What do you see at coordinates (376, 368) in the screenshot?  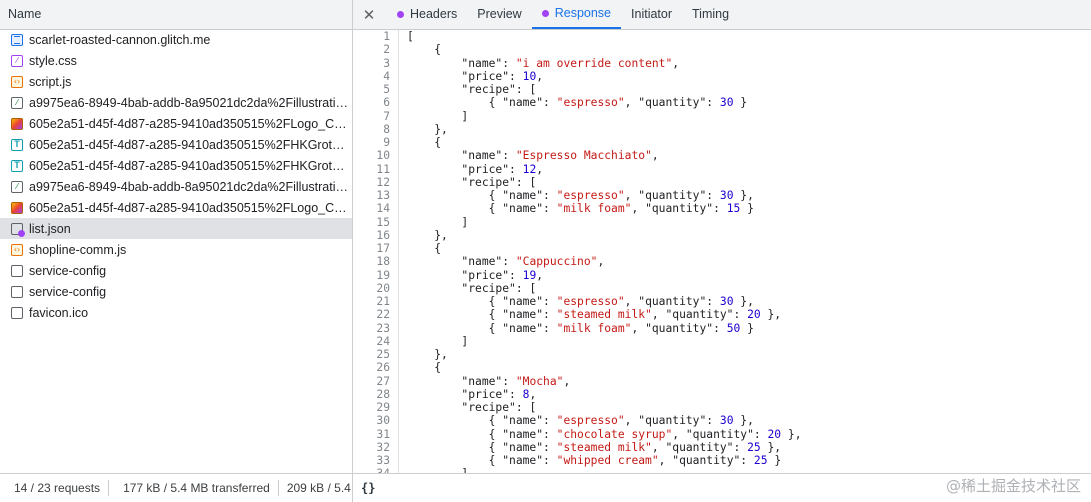 I see `line-number: 26` at bounding box center [376, 368].